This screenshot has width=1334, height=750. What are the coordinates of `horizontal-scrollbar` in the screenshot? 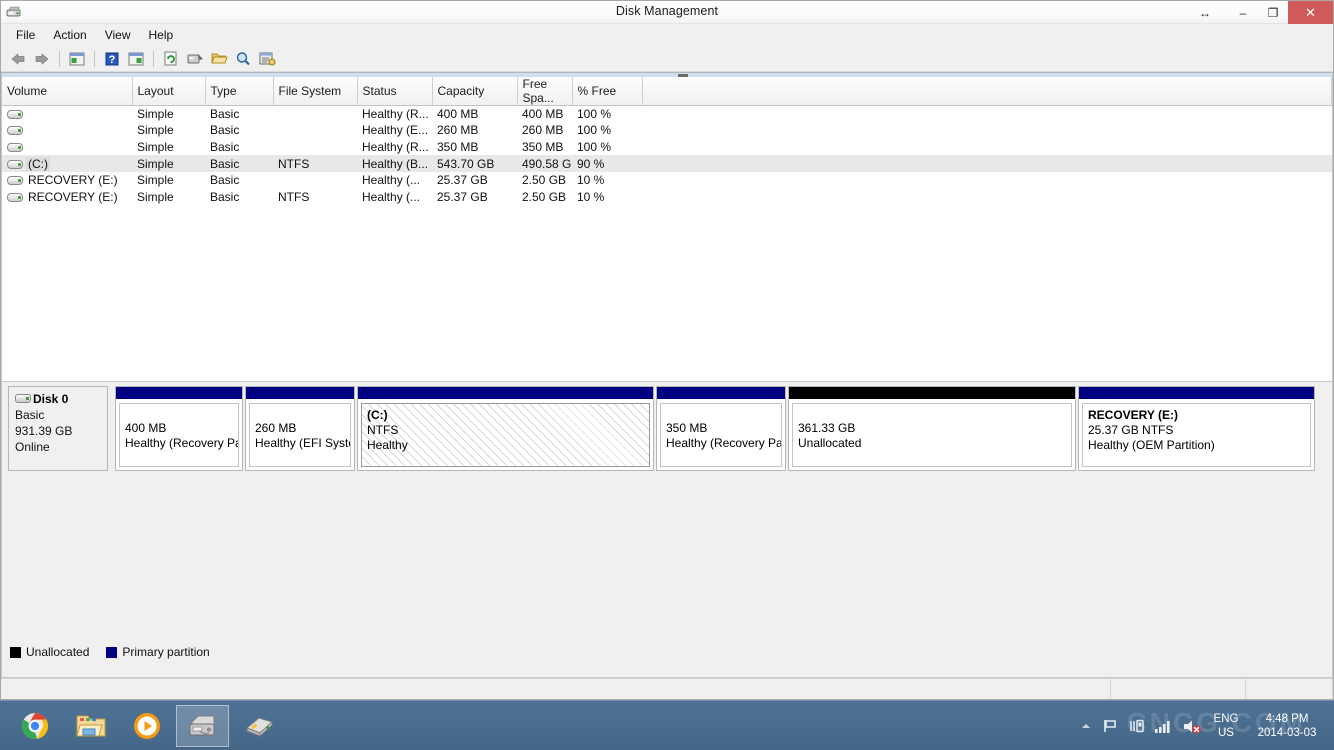 It's located at (667, 75).